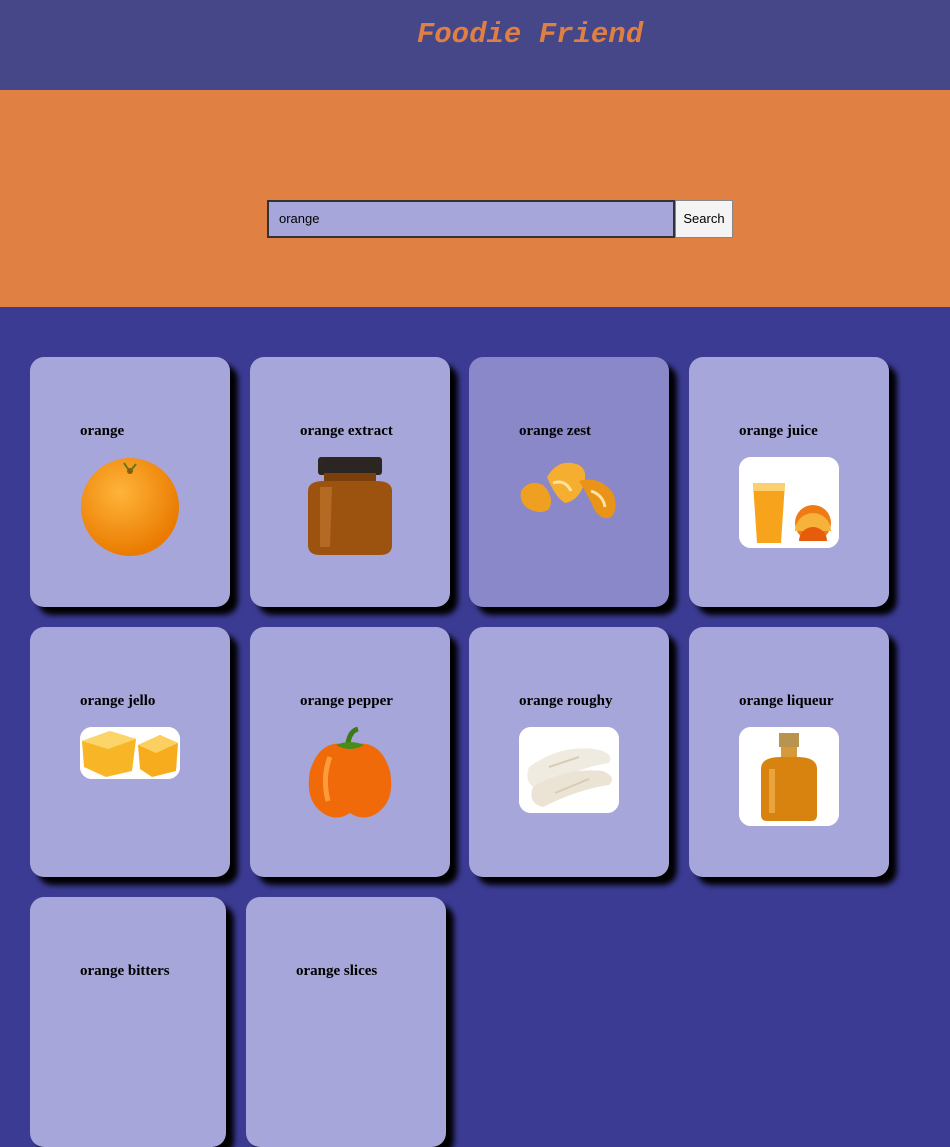  What do you see at coordinates (128, 1022) in the screenshot?
I see `result-card: orange bitters` at bounding box center [128, 1022].